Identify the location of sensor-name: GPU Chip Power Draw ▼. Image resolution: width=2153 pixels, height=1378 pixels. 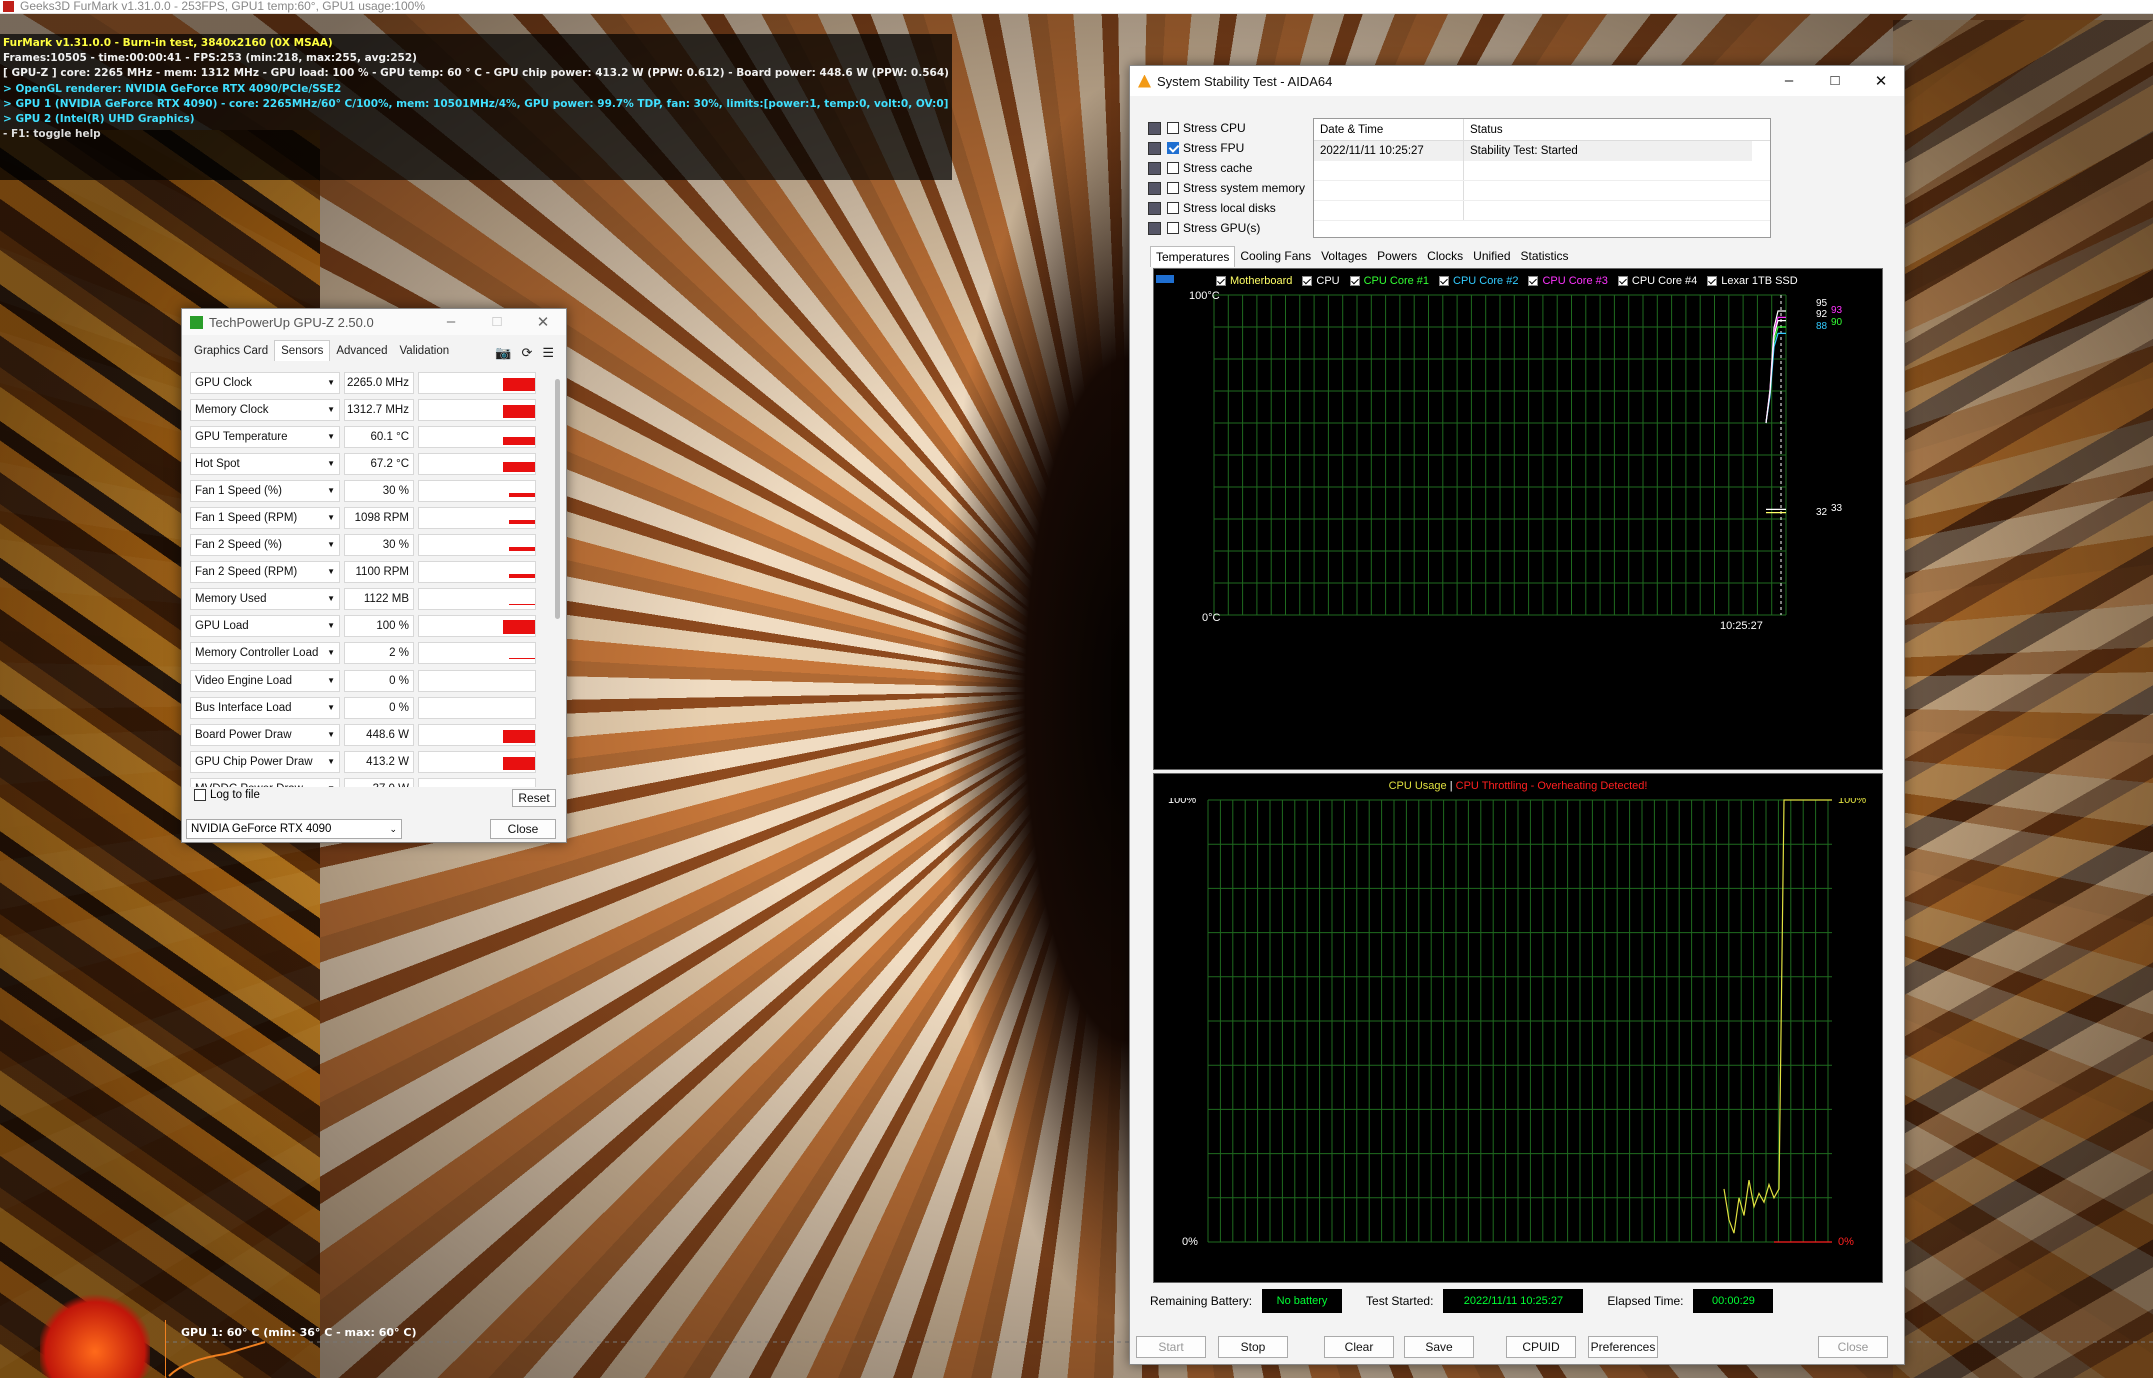
(265, 761).